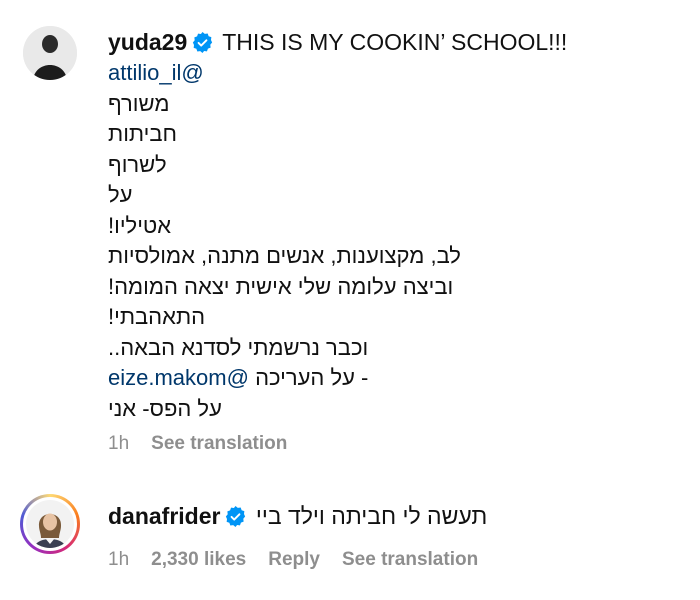 This screenshot has width=700, height=600. Describe the element at coordinates (388, 378) in the screenshot. I see `comment-line-with-mention: eize.makom@ על העריכה -` at that location.